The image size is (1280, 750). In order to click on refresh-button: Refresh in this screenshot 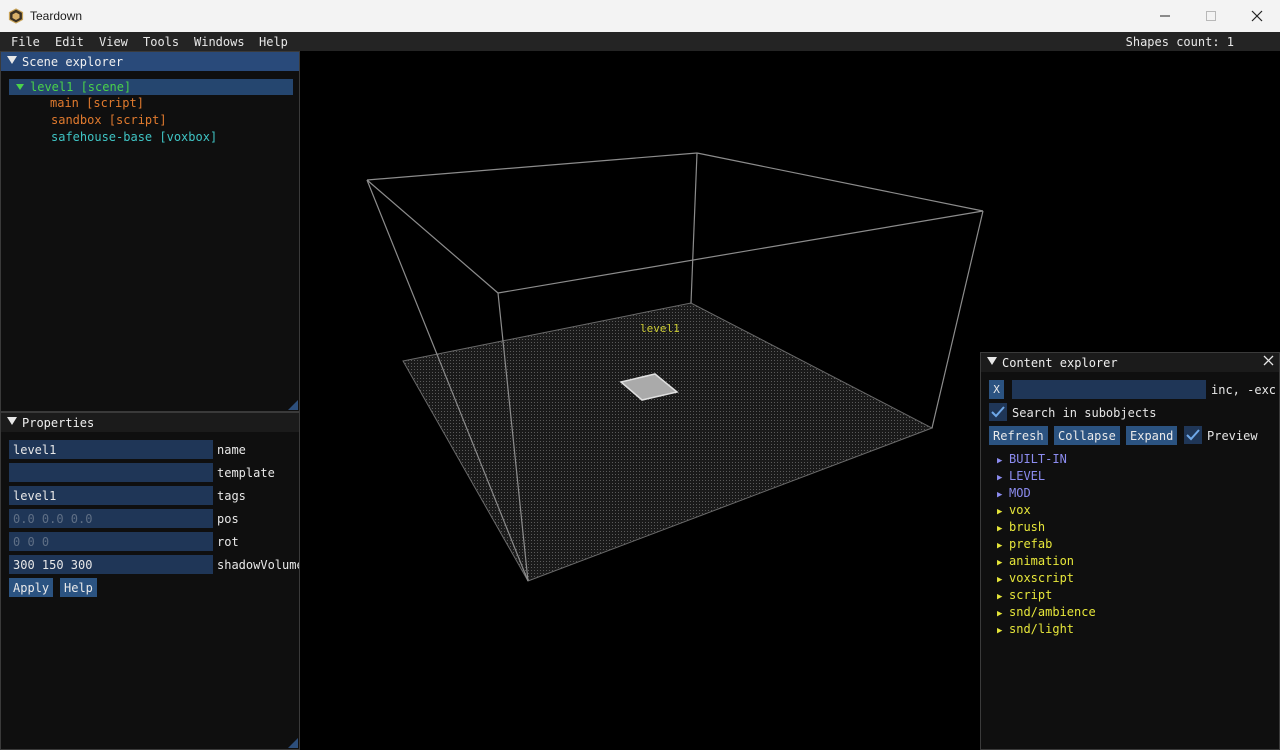, I will do `click(1018, 435)`.